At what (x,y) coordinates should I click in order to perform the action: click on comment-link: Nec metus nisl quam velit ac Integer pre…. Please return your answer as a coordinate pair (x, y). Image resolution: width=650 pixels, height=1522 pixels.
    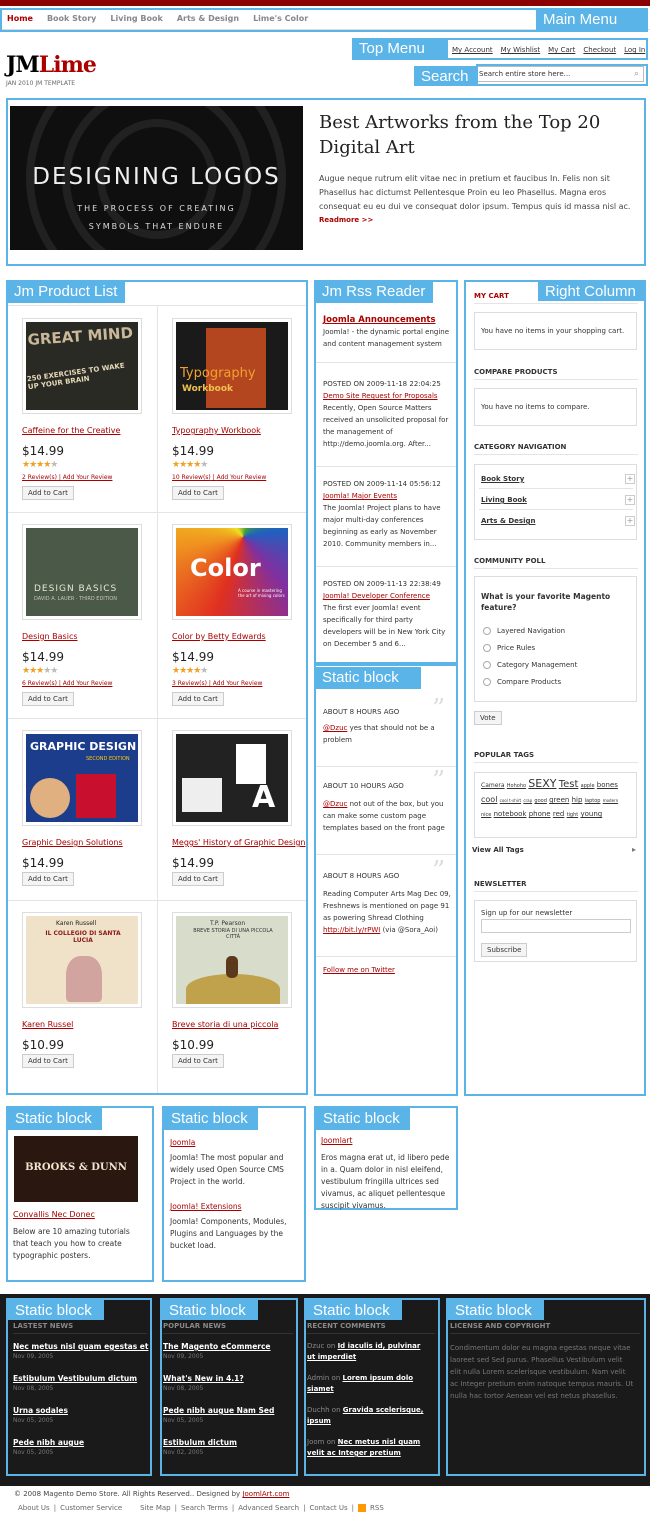
    Looking at the image, I should click on (363, 1447).